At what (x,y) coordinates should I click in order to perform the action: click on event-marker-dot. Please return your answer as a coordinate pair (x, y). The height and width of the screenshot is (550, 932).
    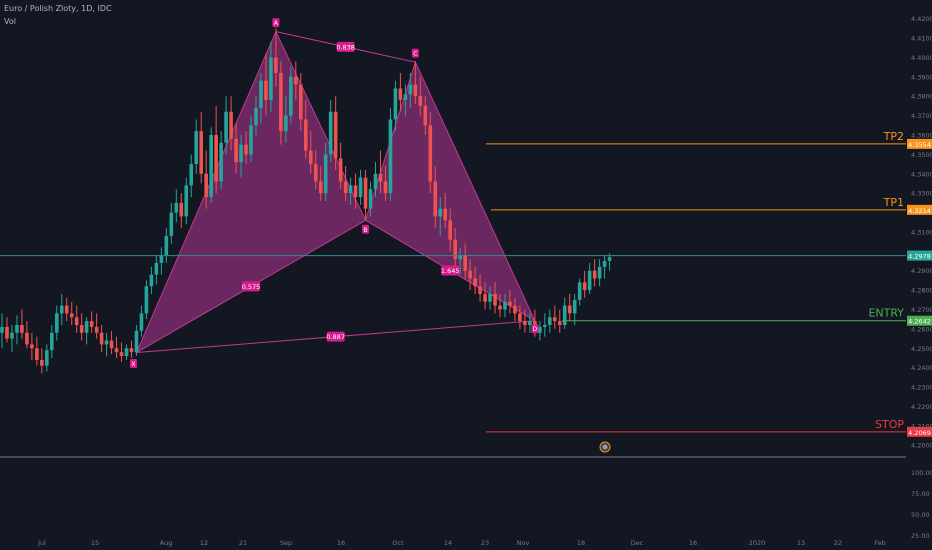
    Looking at the image, I should click on (605, 447).